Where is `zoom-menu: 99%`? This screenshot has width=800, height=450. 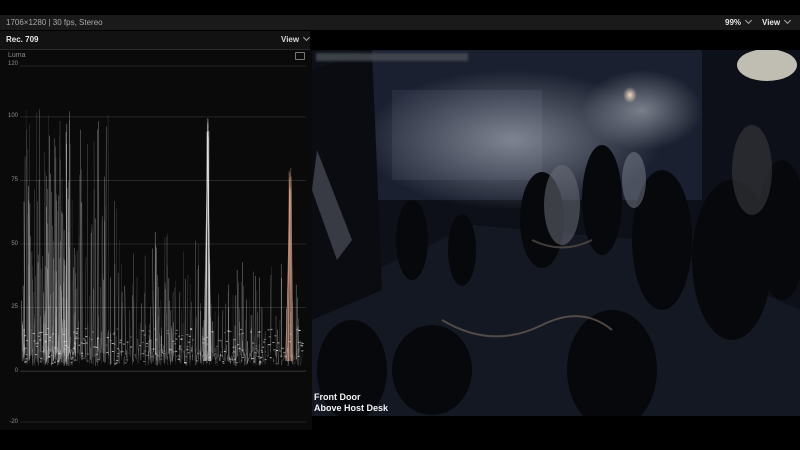 zoom-menu: 99% is located at coordinates (739, 22).